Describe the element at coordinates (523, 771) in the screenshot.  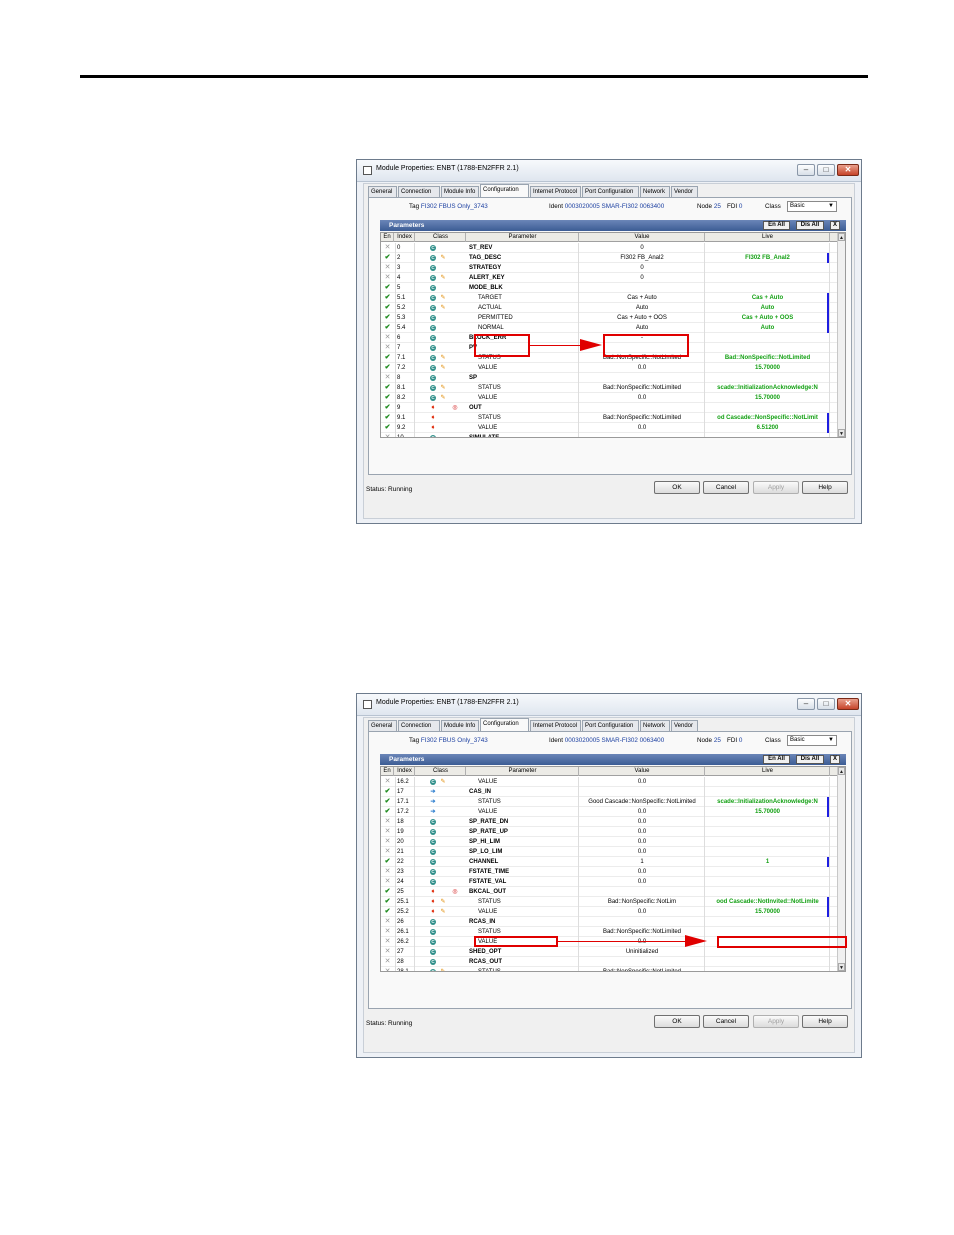
I see `column-header-parameter: Parameter` at that location.